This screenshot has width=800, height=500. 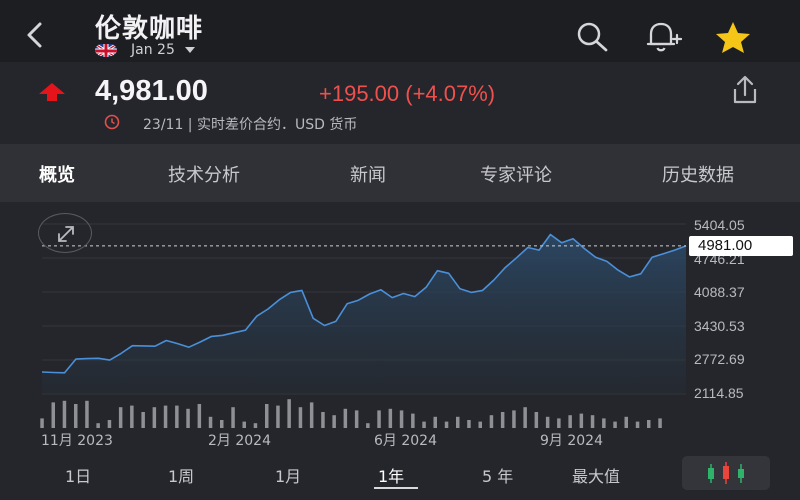 I want to click on contract-selector: Jan 25, so click(x=145, y=50).